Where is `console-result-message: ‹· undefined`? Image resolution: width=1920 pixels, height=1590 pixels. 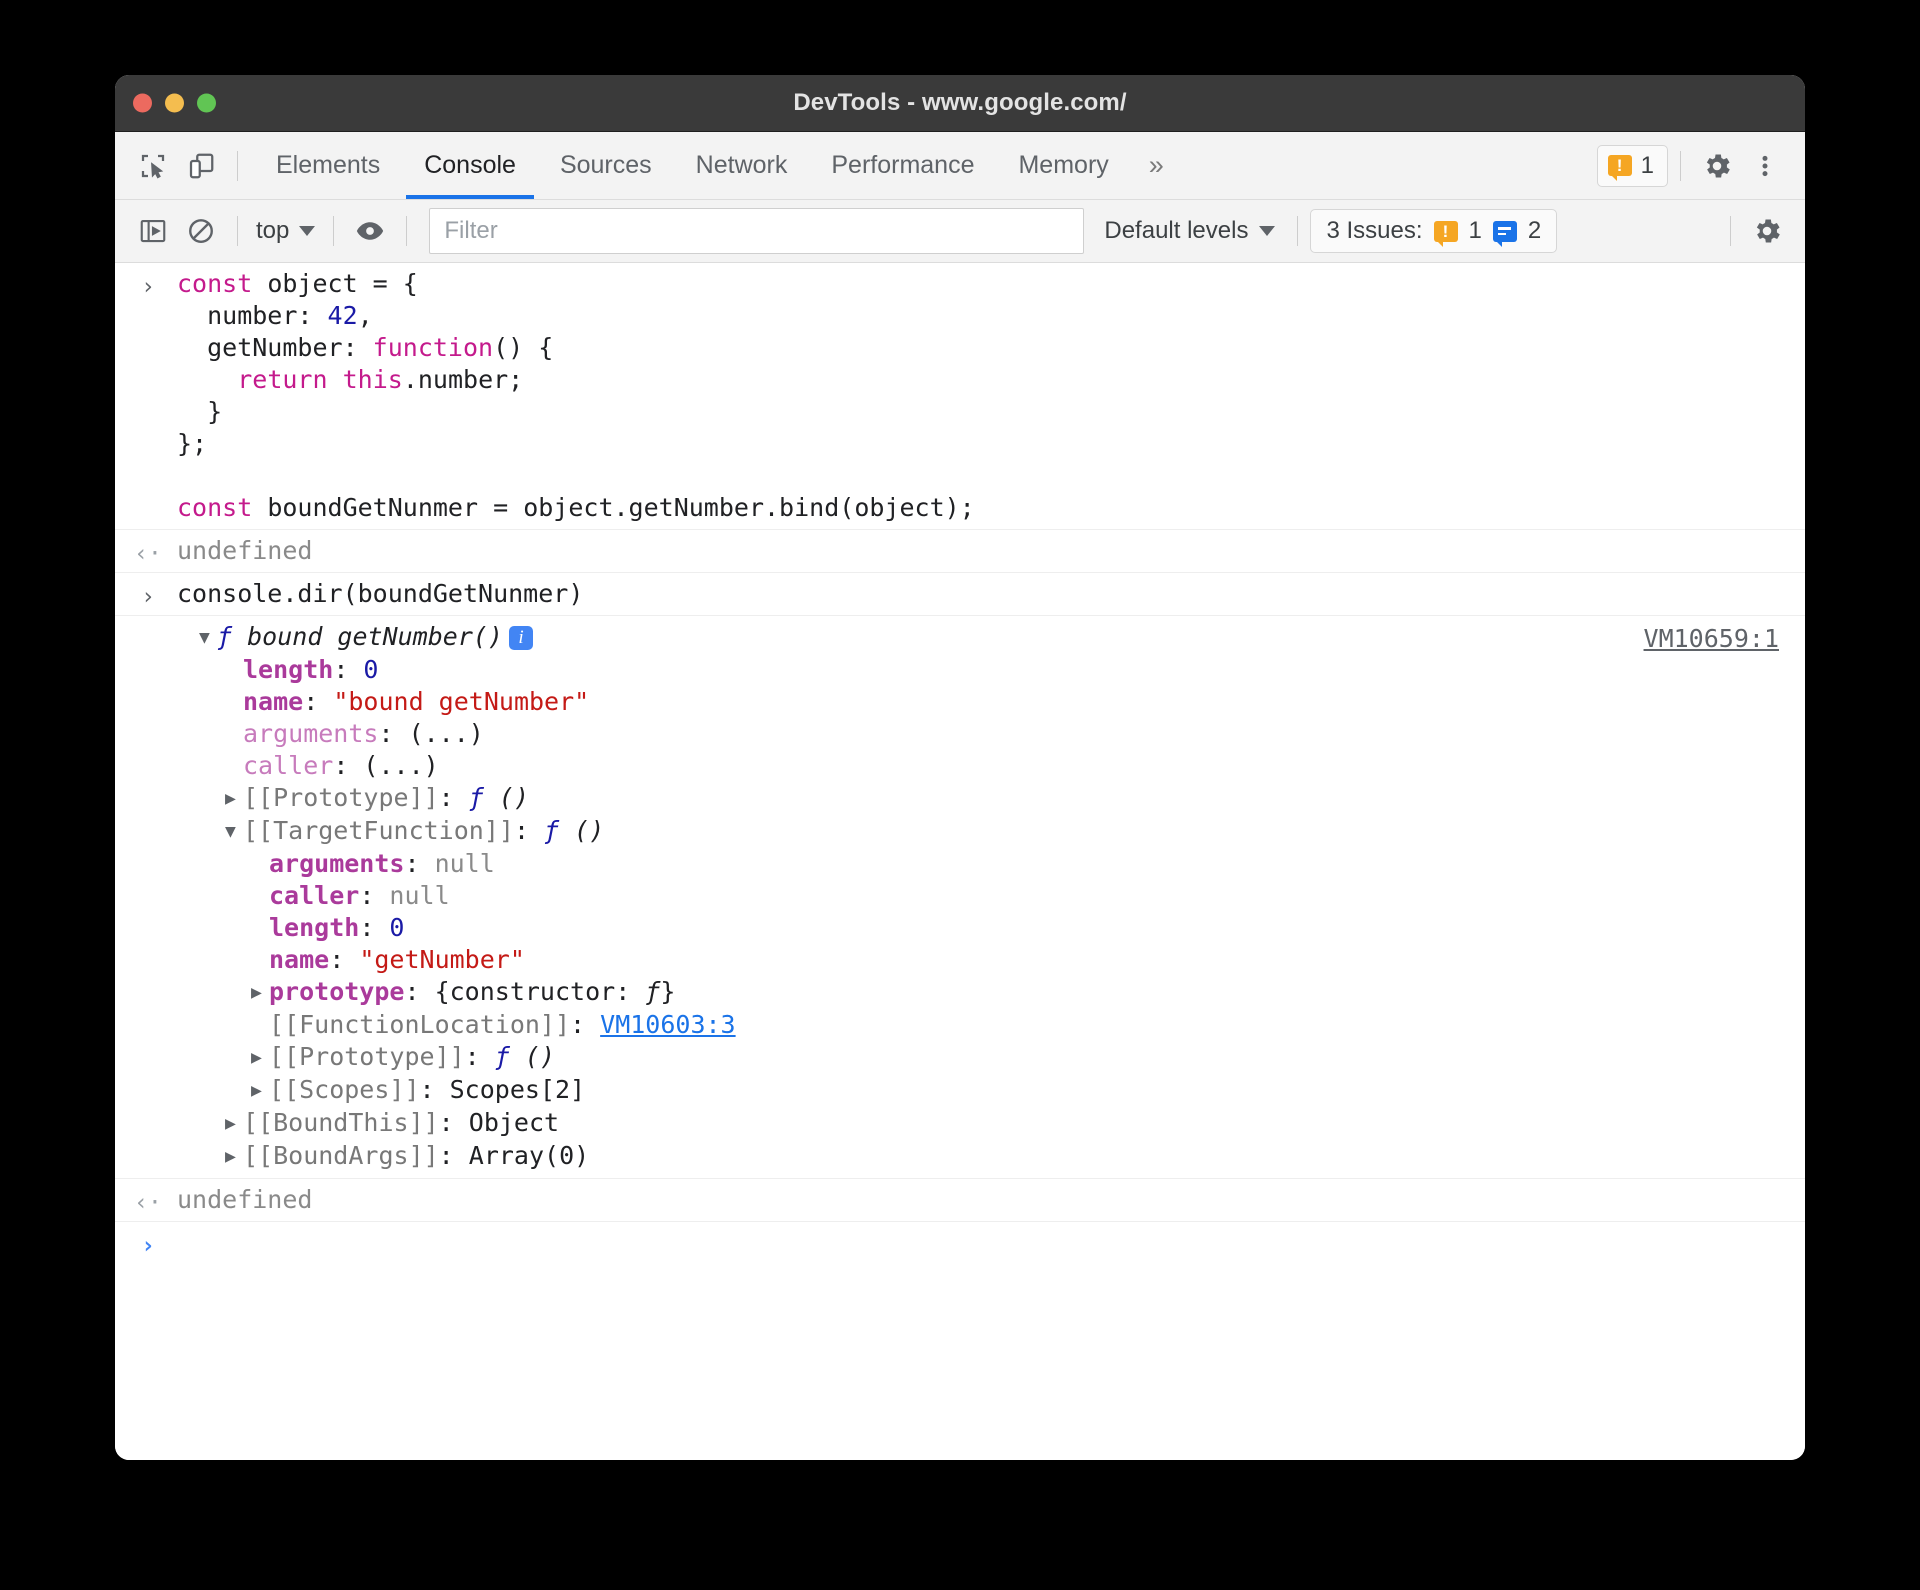 console-result-message: ‹· undefined is located at coordinates (960, 551).